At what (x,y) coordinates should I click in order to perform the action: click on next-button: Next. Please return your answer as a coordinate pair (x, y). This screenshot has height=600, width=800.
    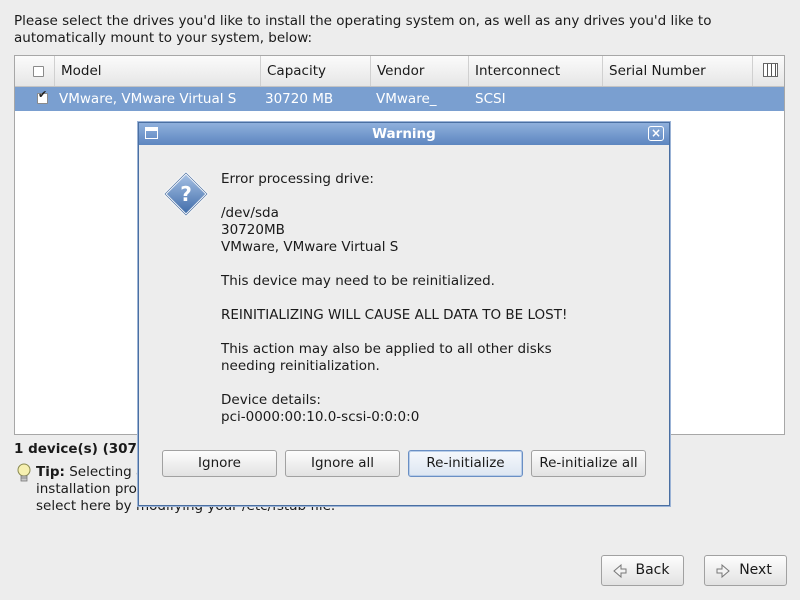
    Looking at the image, I should click on (745, 570).